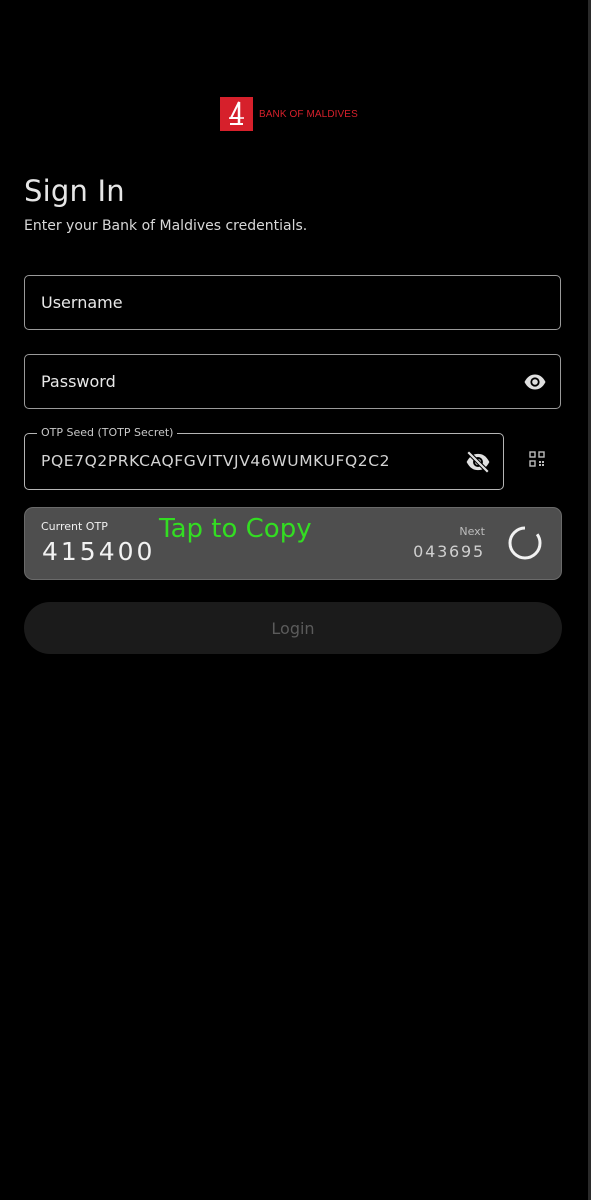 The image size is (591, 1200). Describe the element at coordinates (308, 114) in the screenshot. I see `bank-name: BANK OF MALDIVES` at that location.